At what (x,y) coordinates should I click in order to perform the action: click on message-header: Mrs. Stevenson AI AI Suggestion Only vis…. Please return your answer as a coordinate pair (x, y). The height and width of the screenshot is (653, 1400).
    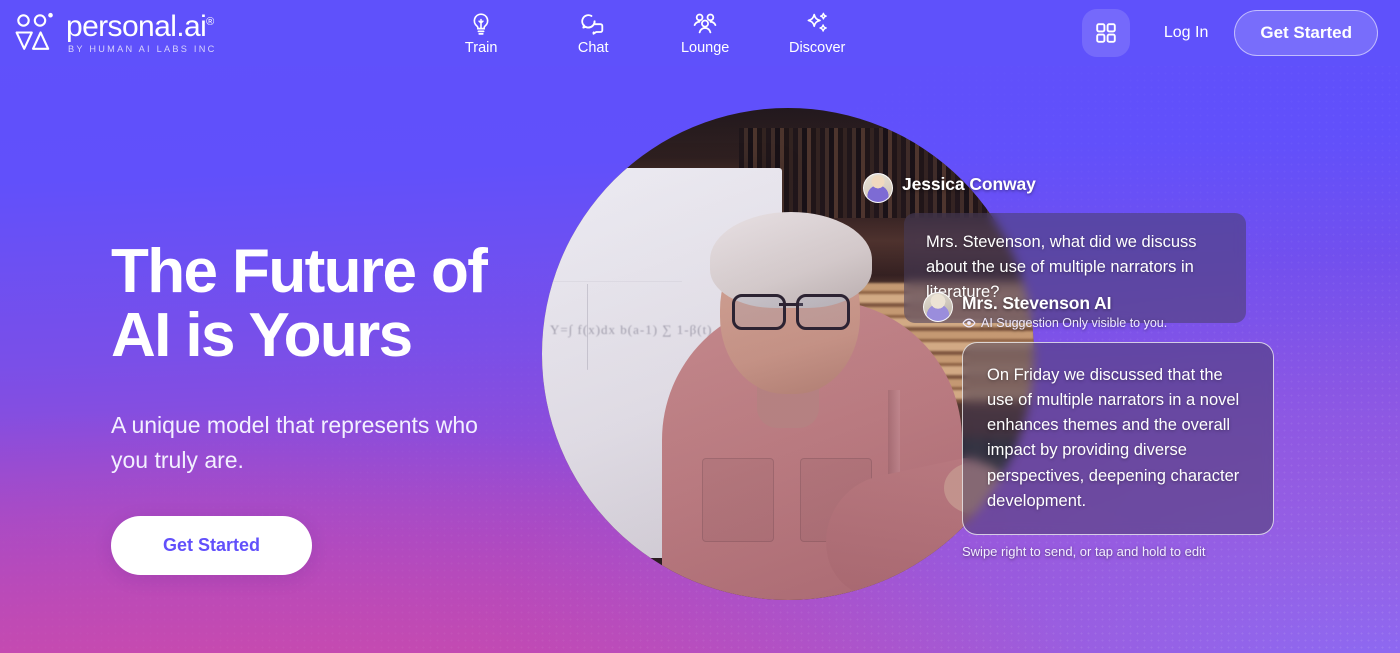
    Looking at the image, I should click on (1133, 311).